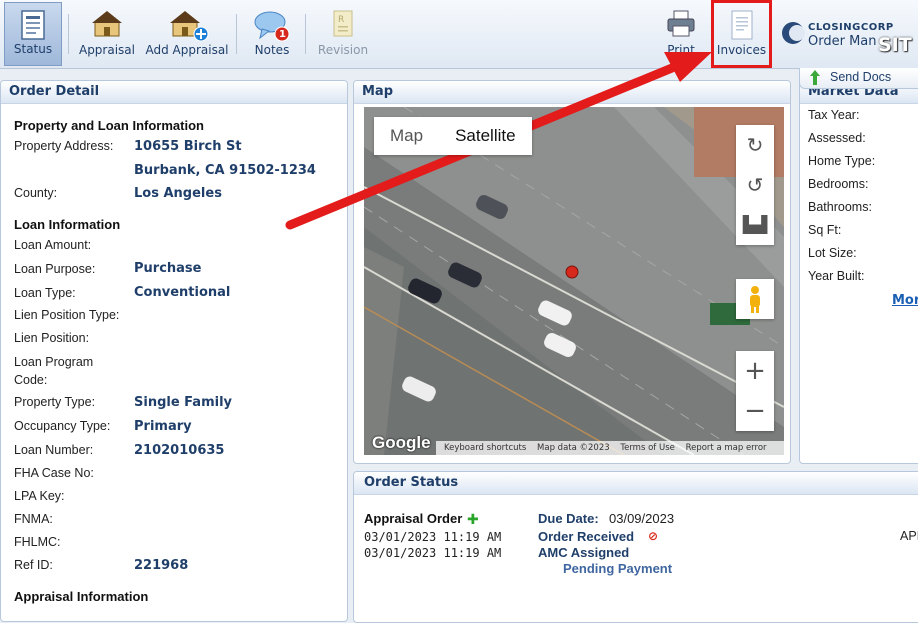 Image resolution: width=918 pixels, height=623 pixels. I want to click on loan-type-value: Conventional, so click(182, 292).